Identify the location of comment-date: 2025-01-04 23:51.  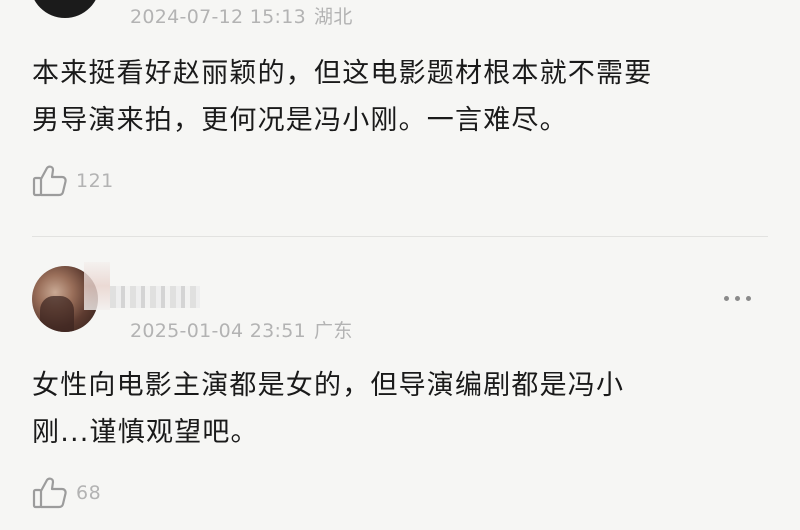
(218, 331).